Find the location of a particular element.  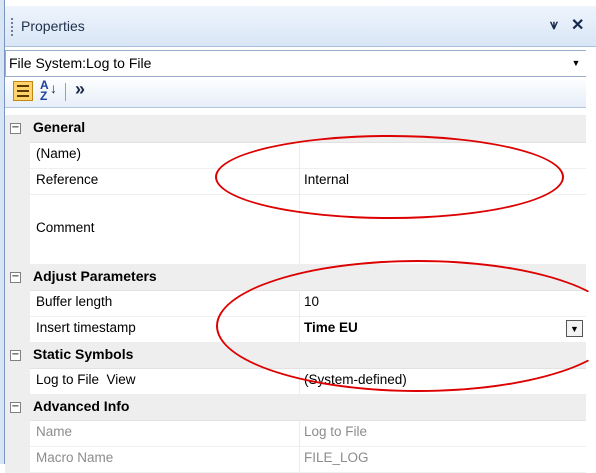

category-adjust-parameters: − Adjust Parameters is located at coordinates (295, 277).